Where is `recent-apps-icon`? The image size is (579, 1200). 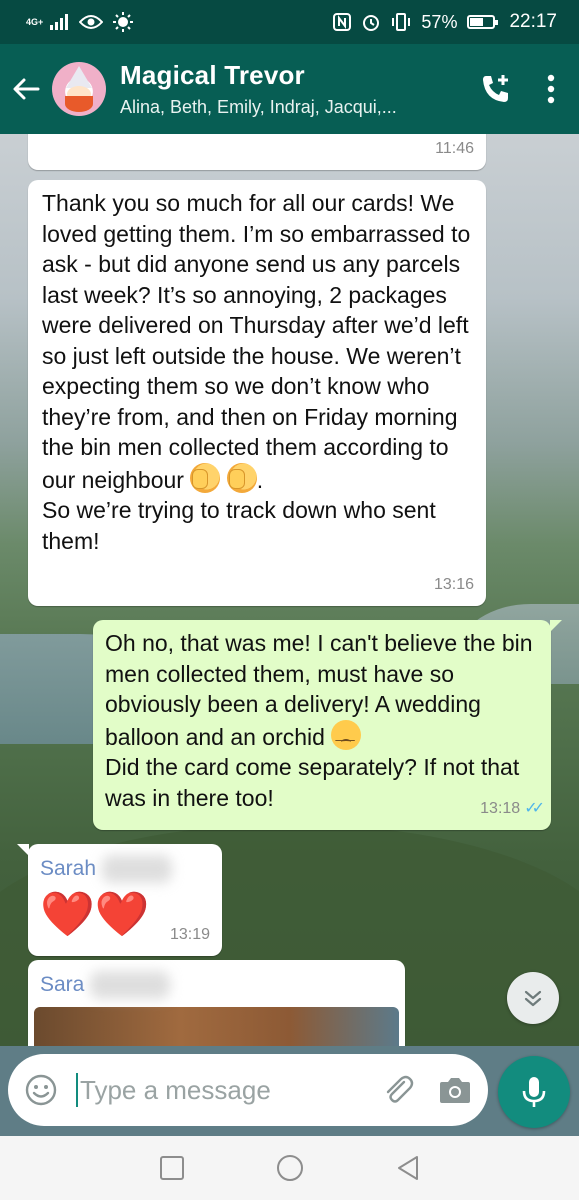 recent-apps-icon is located at coordinates (172, 1168).